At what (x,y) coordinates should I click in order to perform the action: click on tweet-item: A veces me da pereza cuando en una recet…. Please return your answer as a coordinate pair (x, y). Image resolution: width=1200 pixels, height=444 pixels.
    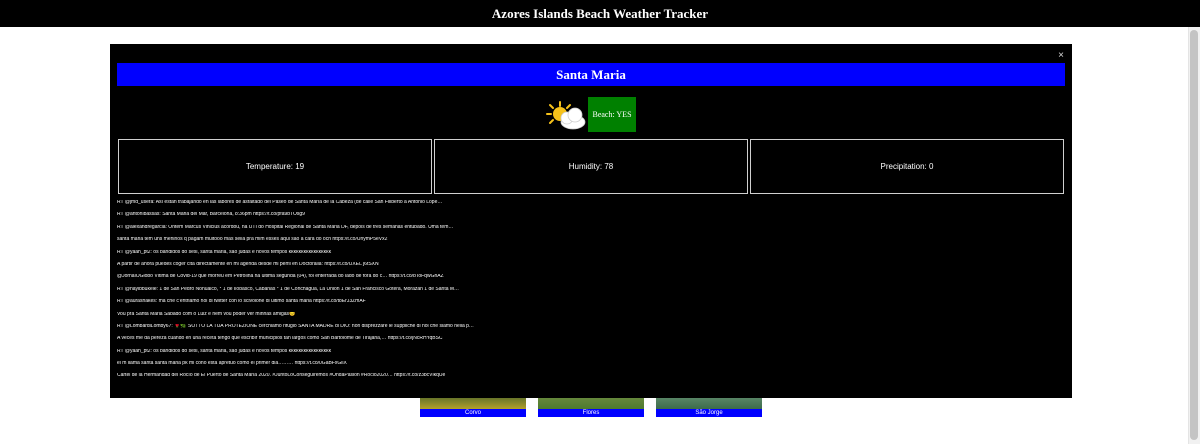
    Looking at the image, I should click on (280, 339).